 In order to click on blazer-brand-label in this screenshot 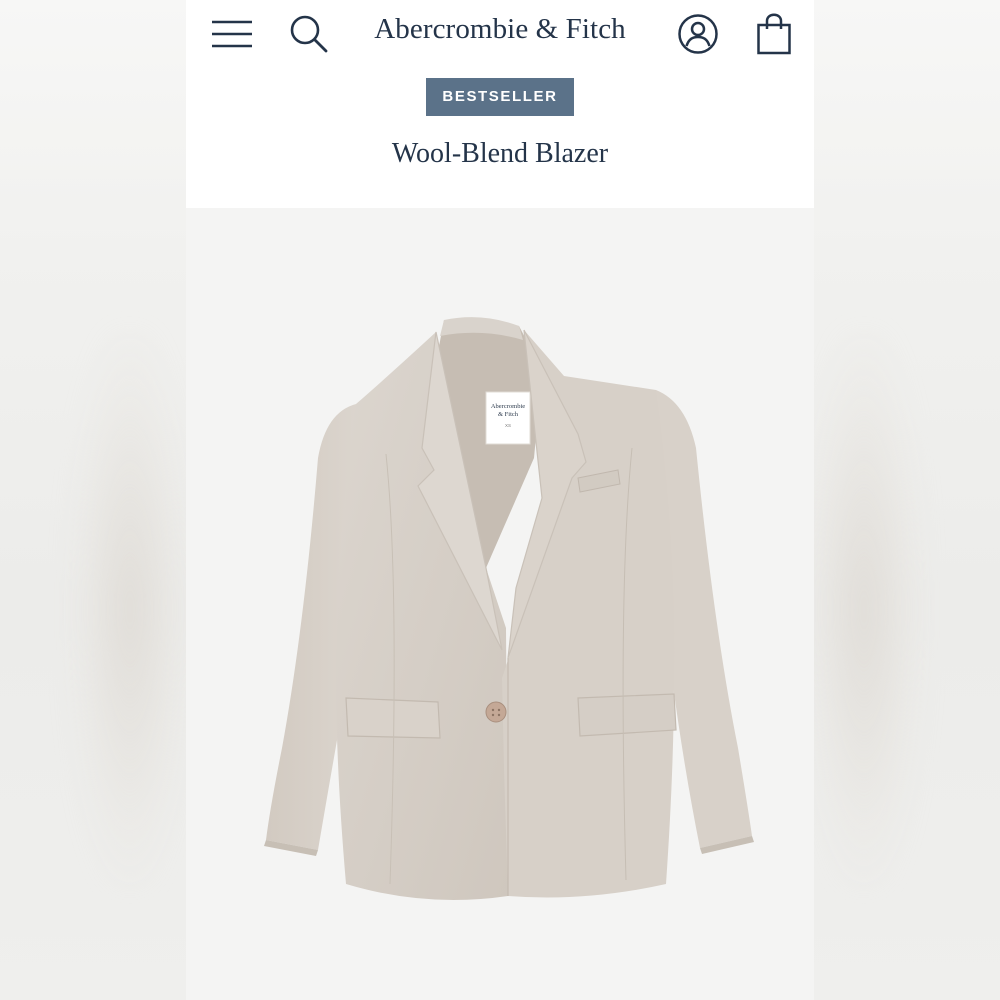, I will do `click(508, 418)`.